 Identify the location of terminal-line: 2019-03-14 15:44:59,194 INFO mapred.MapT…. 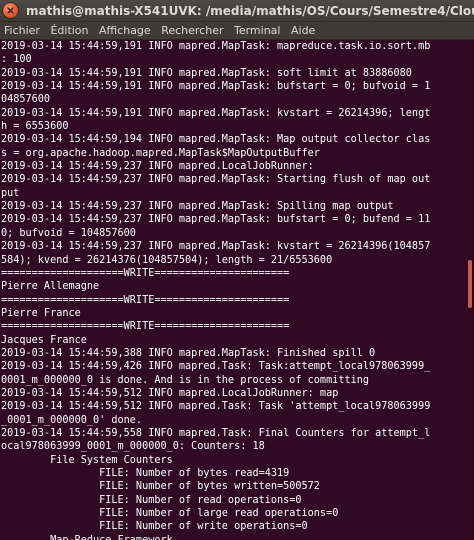
(216, 140).